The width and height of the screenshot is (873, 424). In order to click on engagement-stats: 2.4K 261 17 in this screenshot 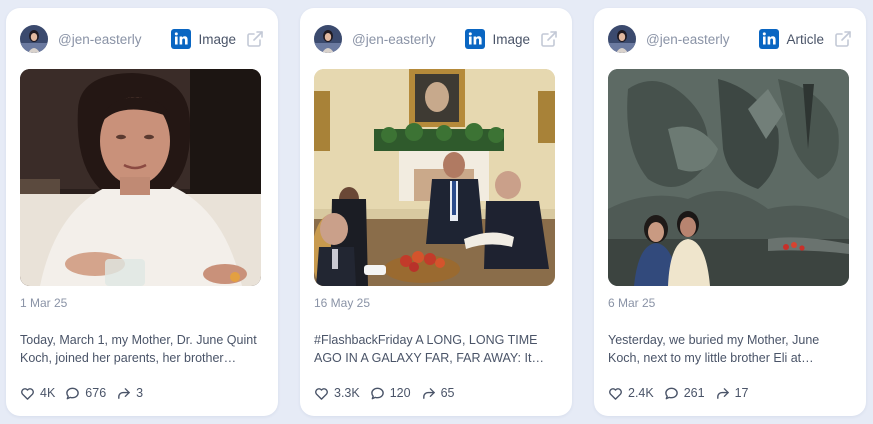, I will do `click(683, 393)`.